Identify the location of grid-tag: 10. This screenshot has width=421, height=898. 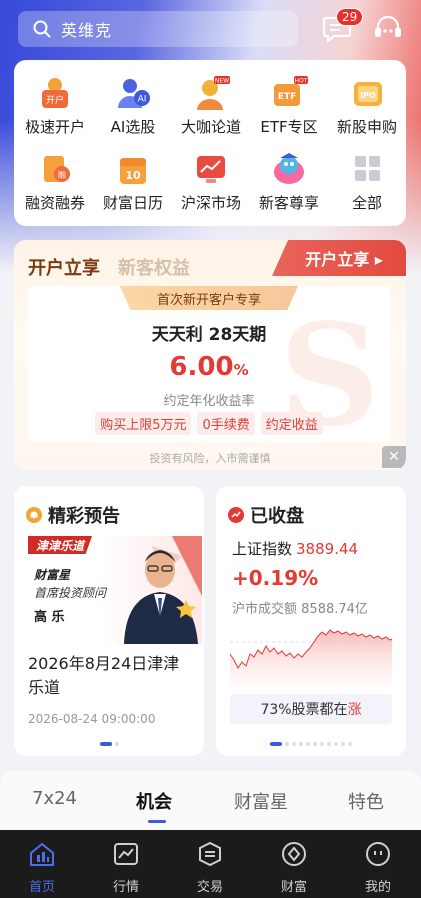
(133, 175).